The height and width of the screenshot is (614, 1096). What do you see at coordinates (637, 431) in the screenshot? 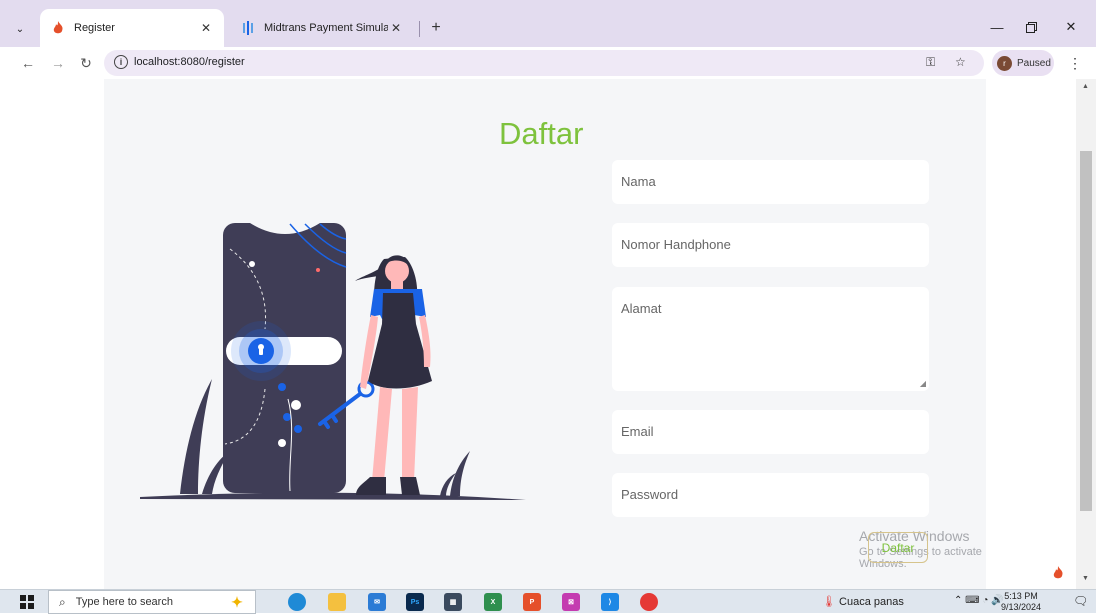
I see `email-placeholder: Email` at bounding box center [637, 431].